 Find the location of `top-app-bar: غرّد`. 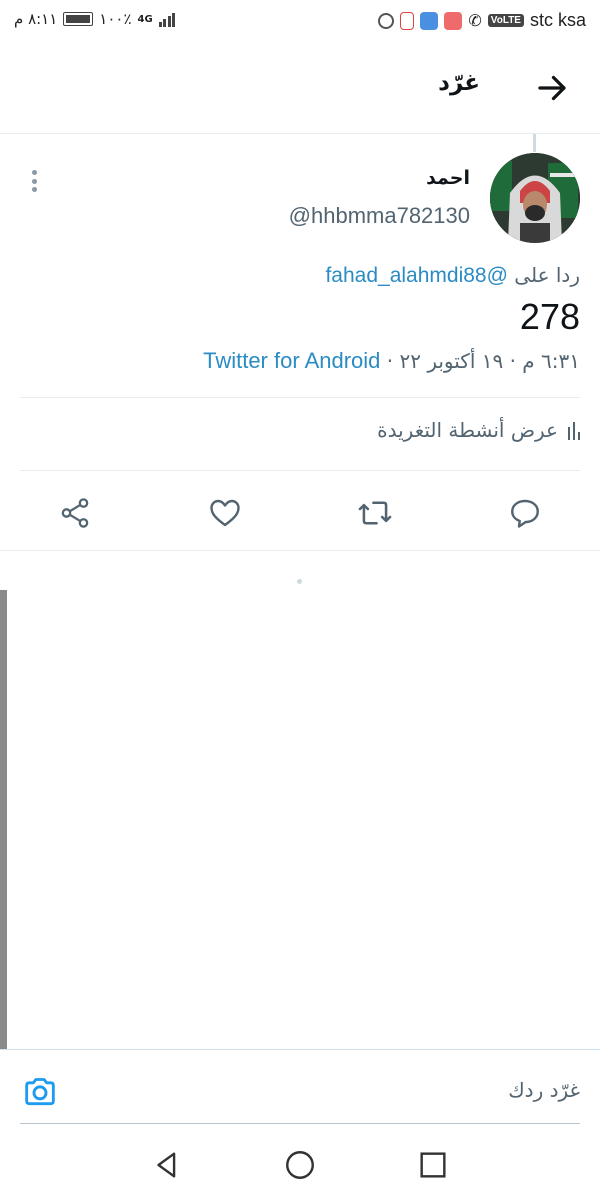

top-app-bar: غرّد is located at coordinates (300, 88).